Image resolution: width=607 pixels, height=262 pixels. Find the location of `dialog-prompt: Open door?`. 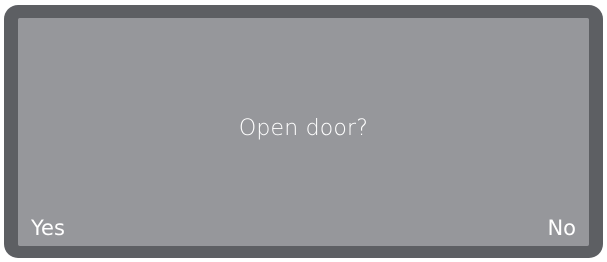

dialog-prompt: Open door? is located at coordinates (303, 128).